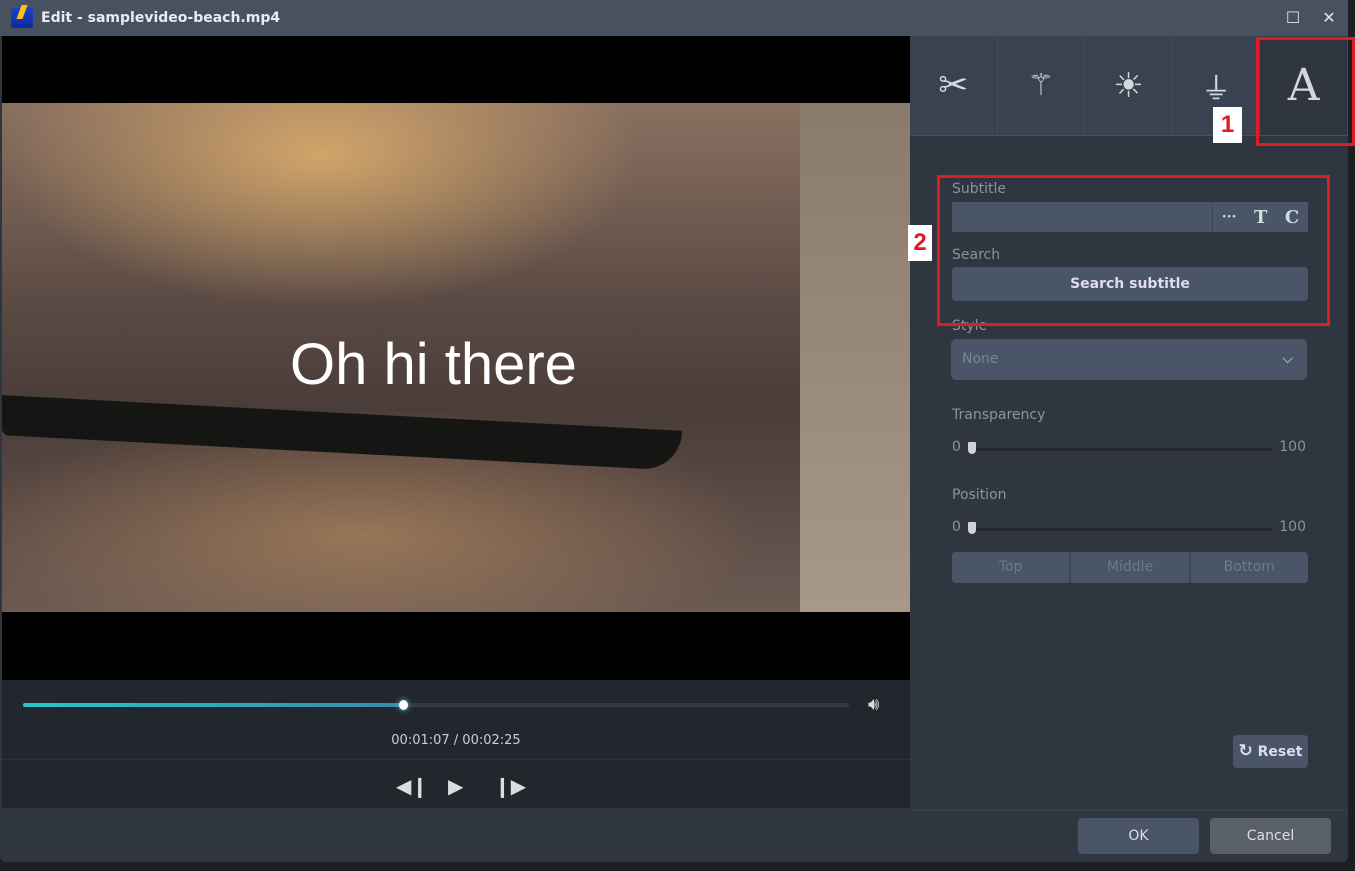  What do you see at coordinates (956, 527) in the screenshot?
I see `position-min: 0` at bounding box center [956, 527].